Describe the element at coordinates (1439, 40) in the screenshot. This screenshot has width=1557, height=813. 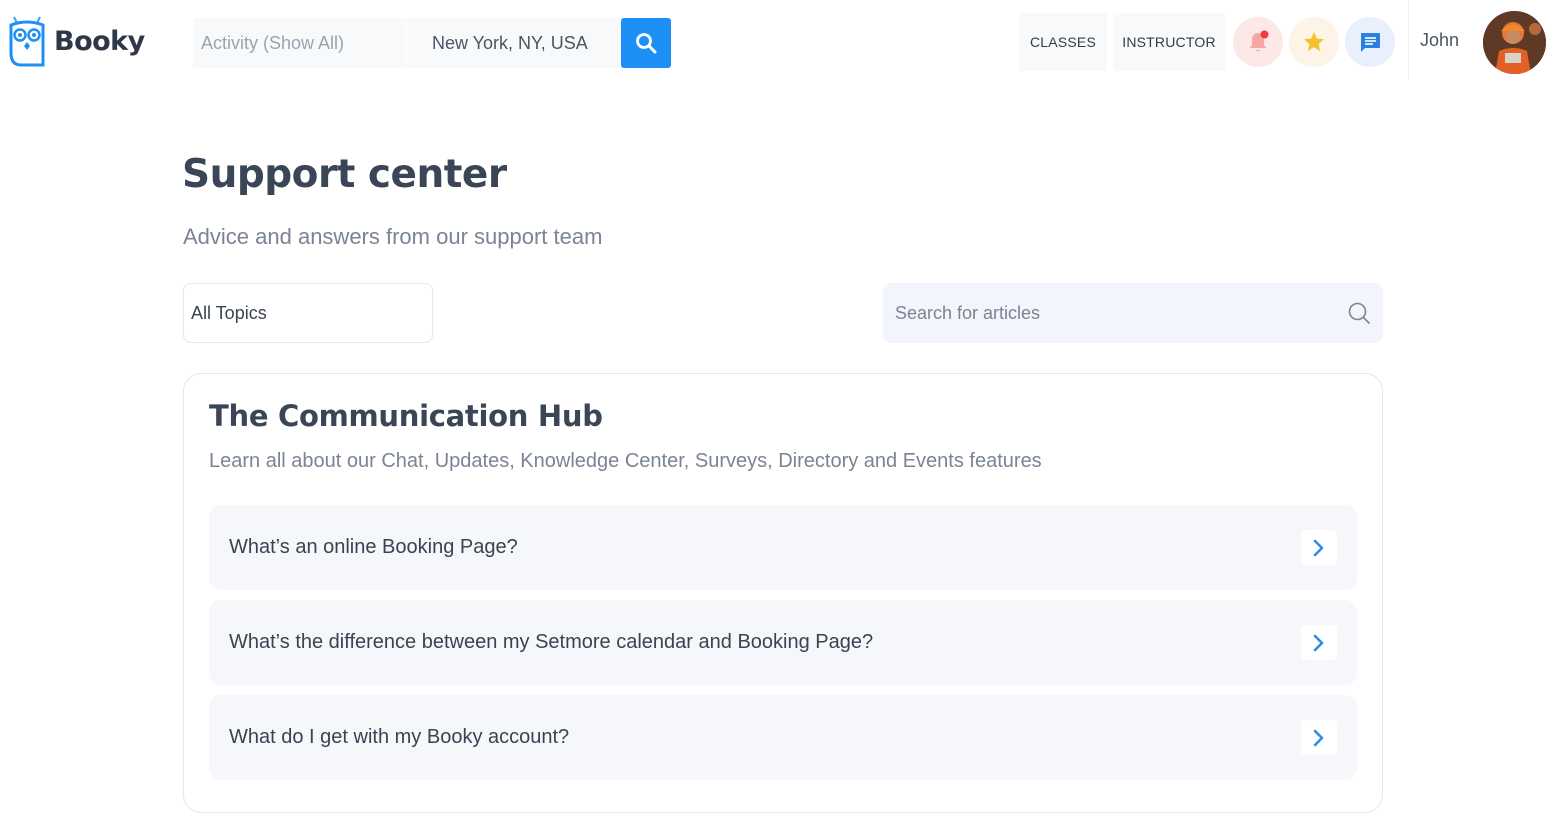
I see `user-name: John` at that location.